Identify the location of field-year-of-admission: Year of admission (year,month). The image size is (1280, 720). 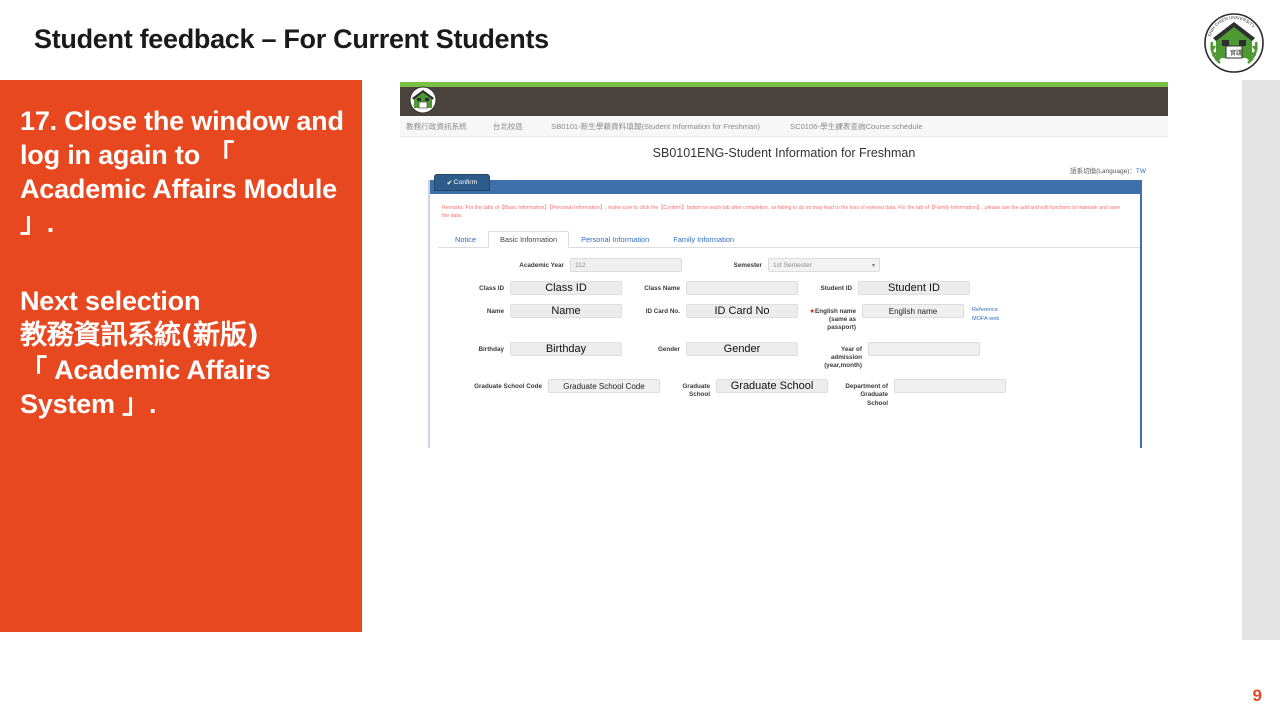
(896, 356).